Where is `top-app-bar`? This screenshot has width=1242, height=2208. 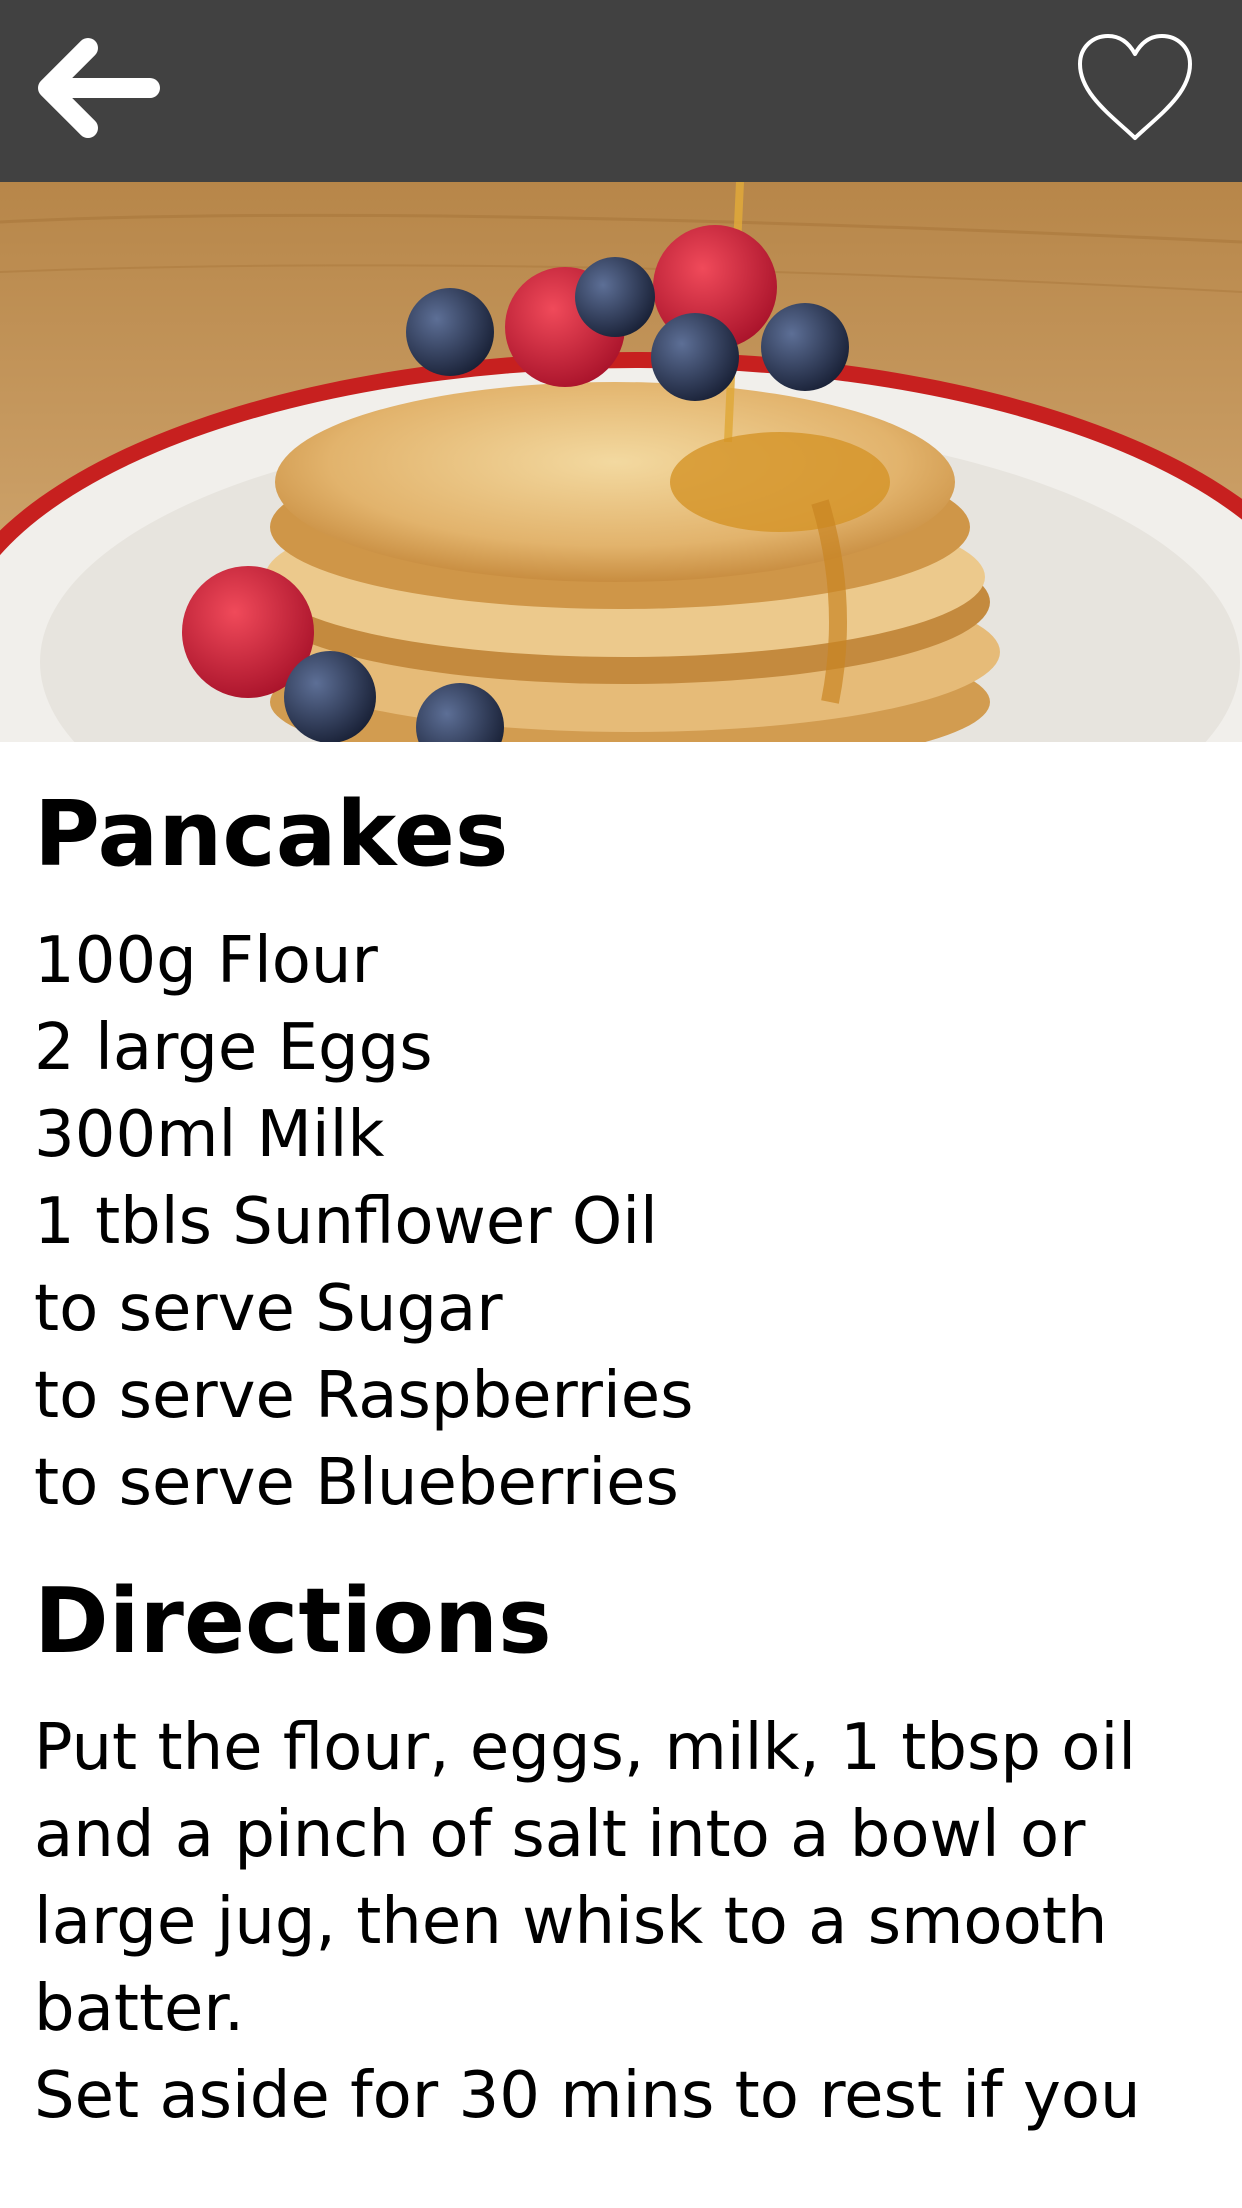 top-app-bar is located at coordinates (621, 91).